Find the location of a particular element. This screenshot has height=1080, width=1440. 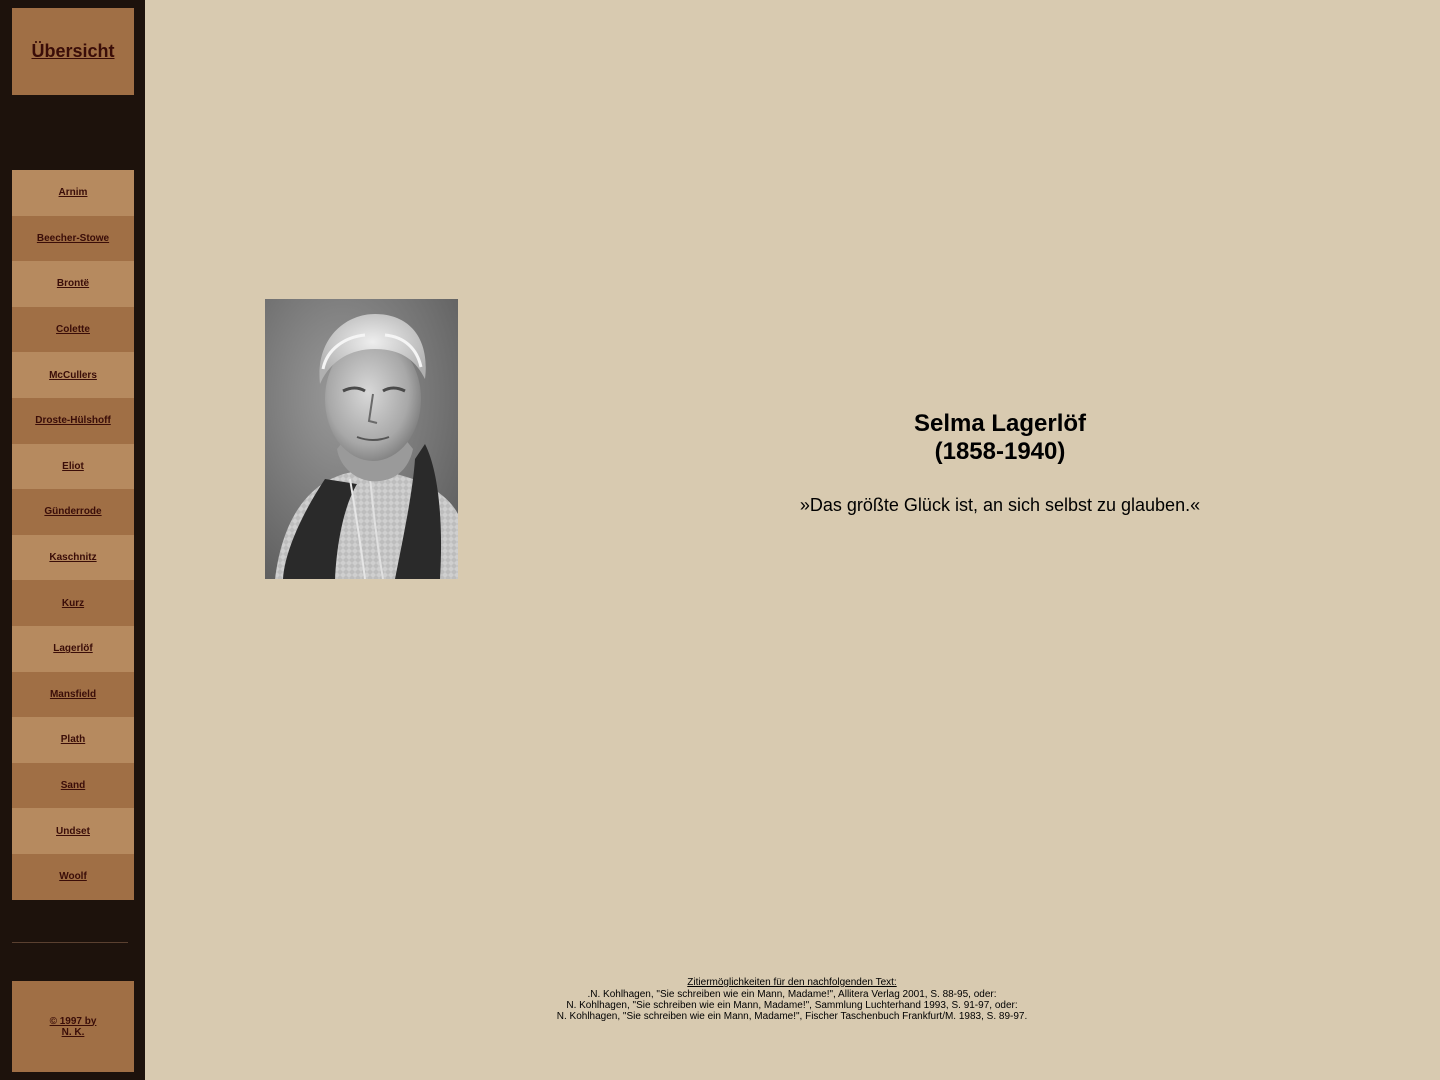

nav-item-mccullers: McCullers is located at coordinates (73, 375).